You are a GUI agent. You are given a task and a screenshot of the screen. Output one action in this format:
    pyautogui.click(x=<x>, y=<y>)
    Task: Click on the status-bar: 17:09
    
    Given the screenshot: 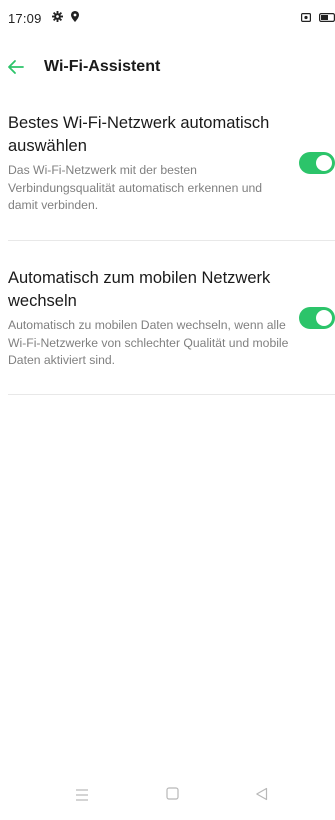 What is the action you would take?
    pyautogui.click(x=167, y=20)
    